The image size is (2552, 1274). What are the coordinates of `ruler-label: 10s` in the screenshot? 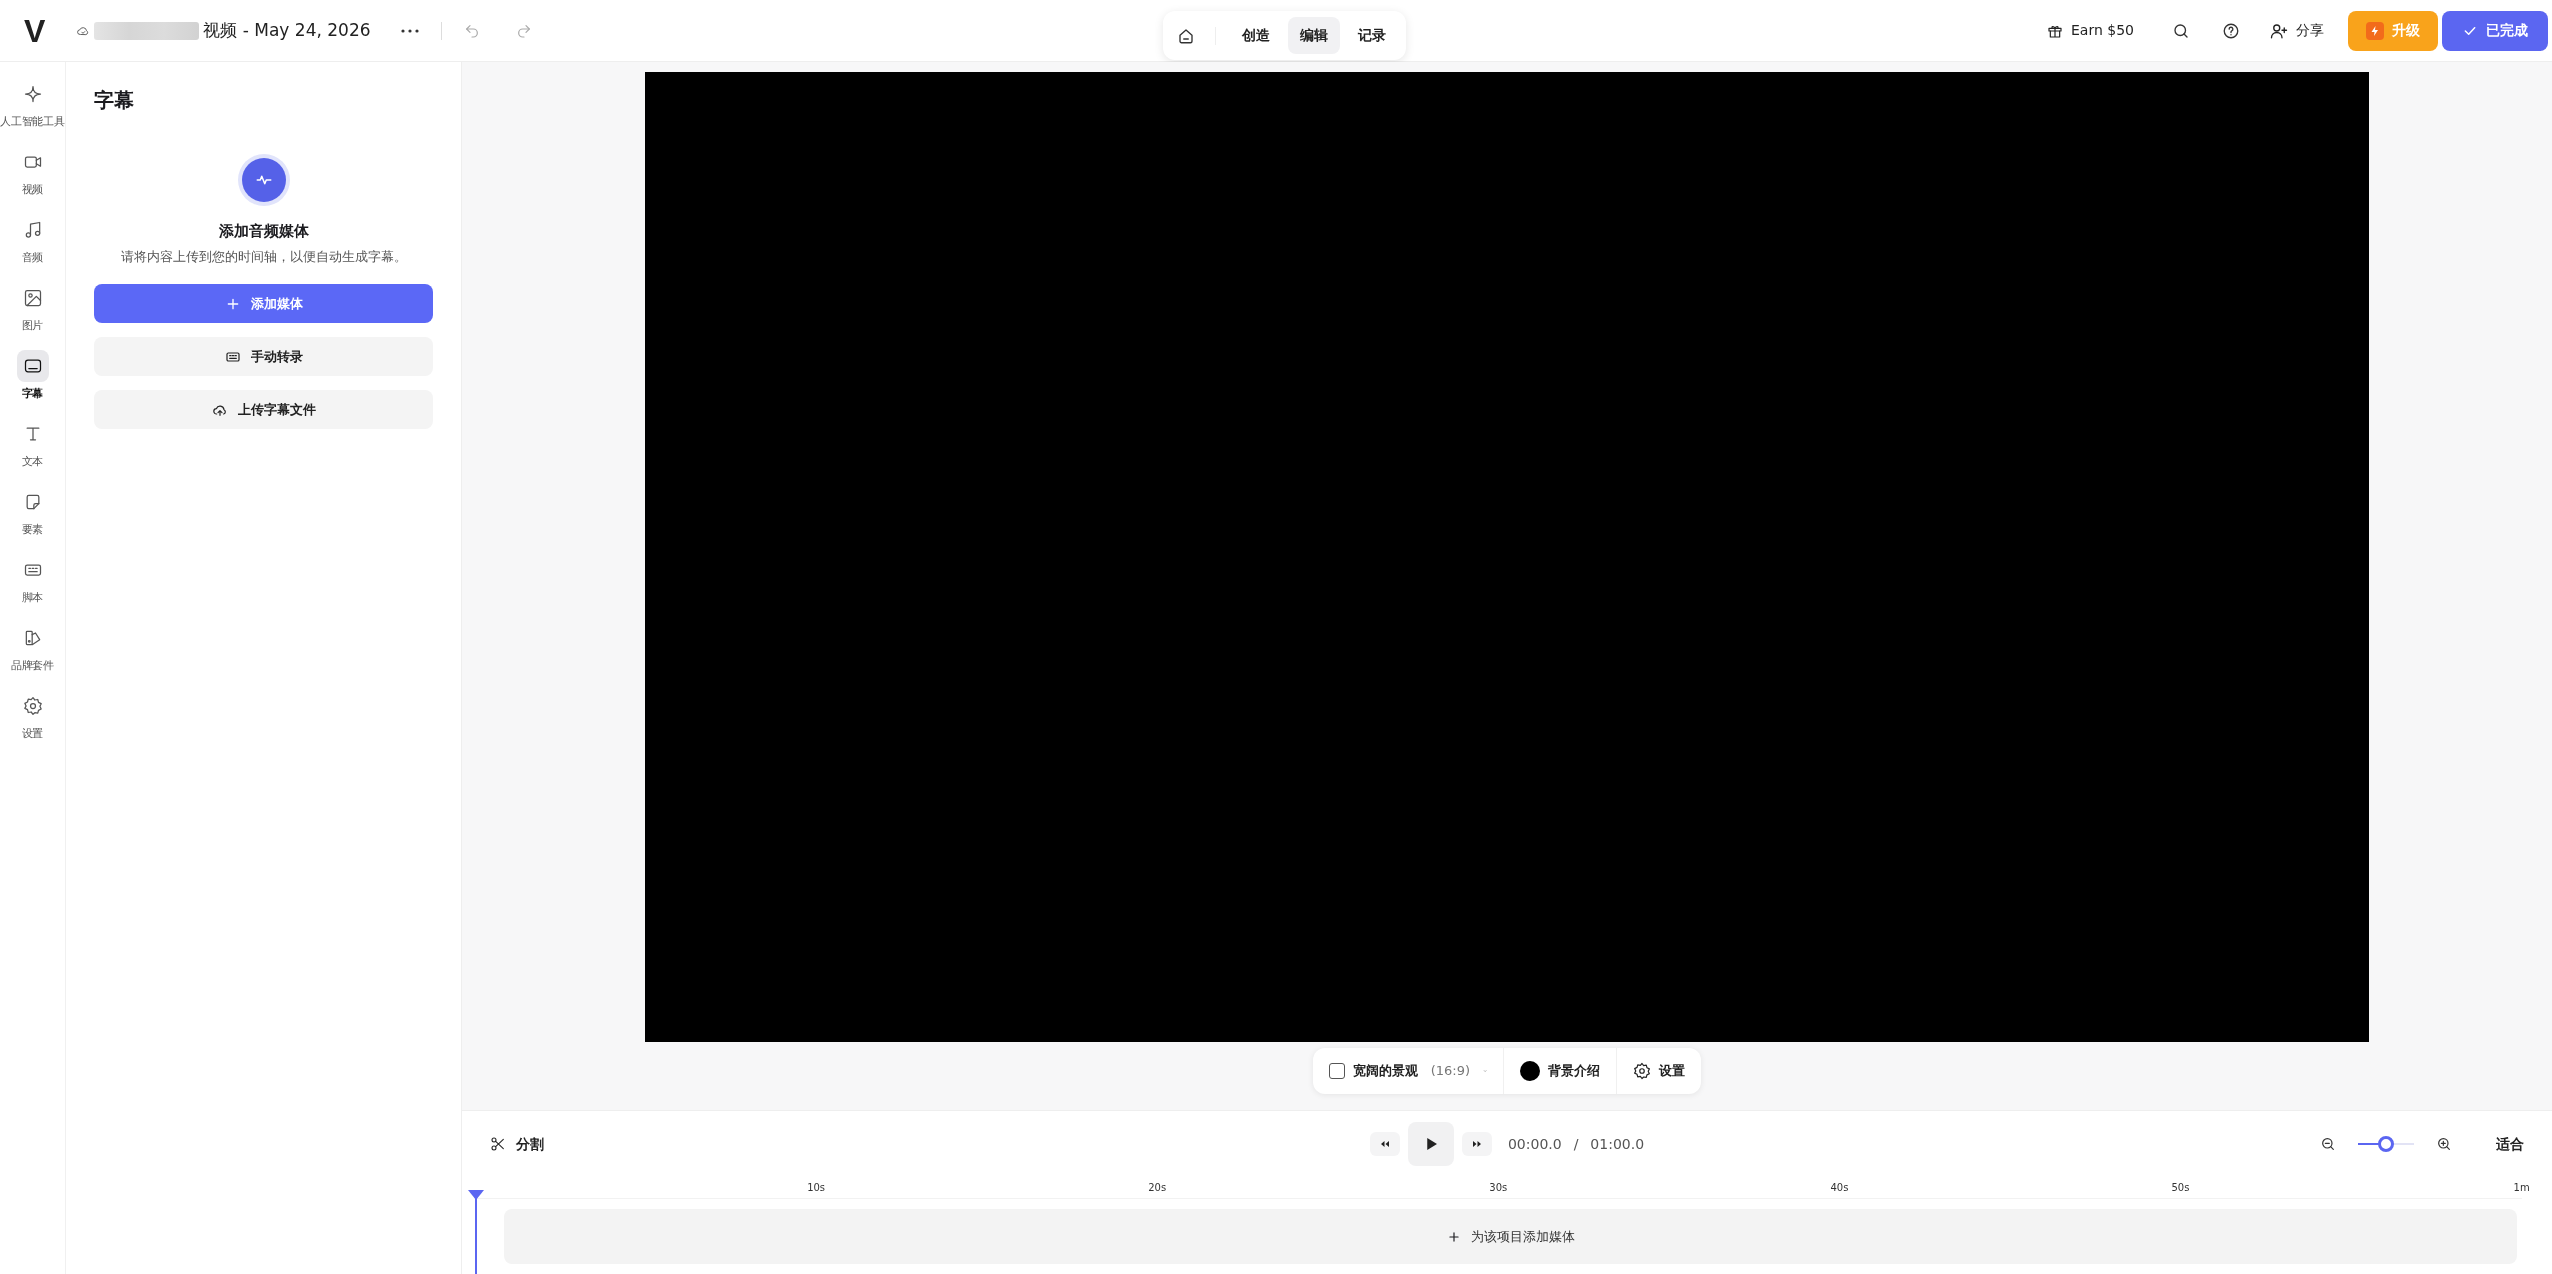 It's located at (816, 1188).